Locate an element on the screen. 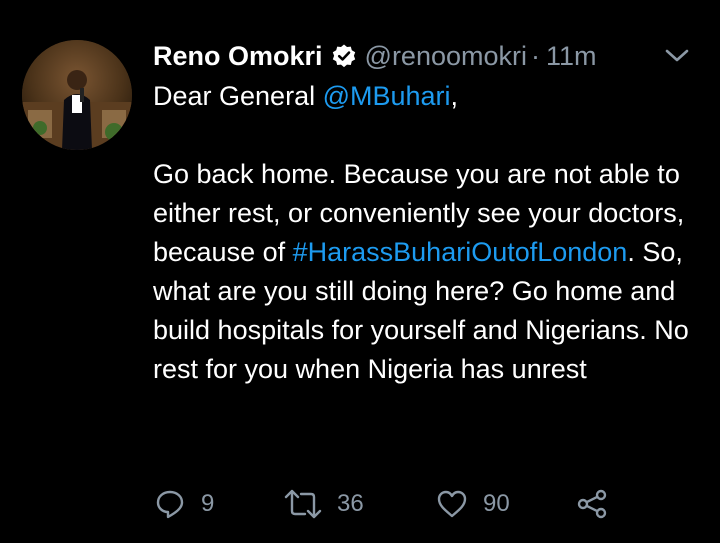 The height and width of the screenshot is (543, 720). retweet-button: 36 is located at coordinates (323, 504).